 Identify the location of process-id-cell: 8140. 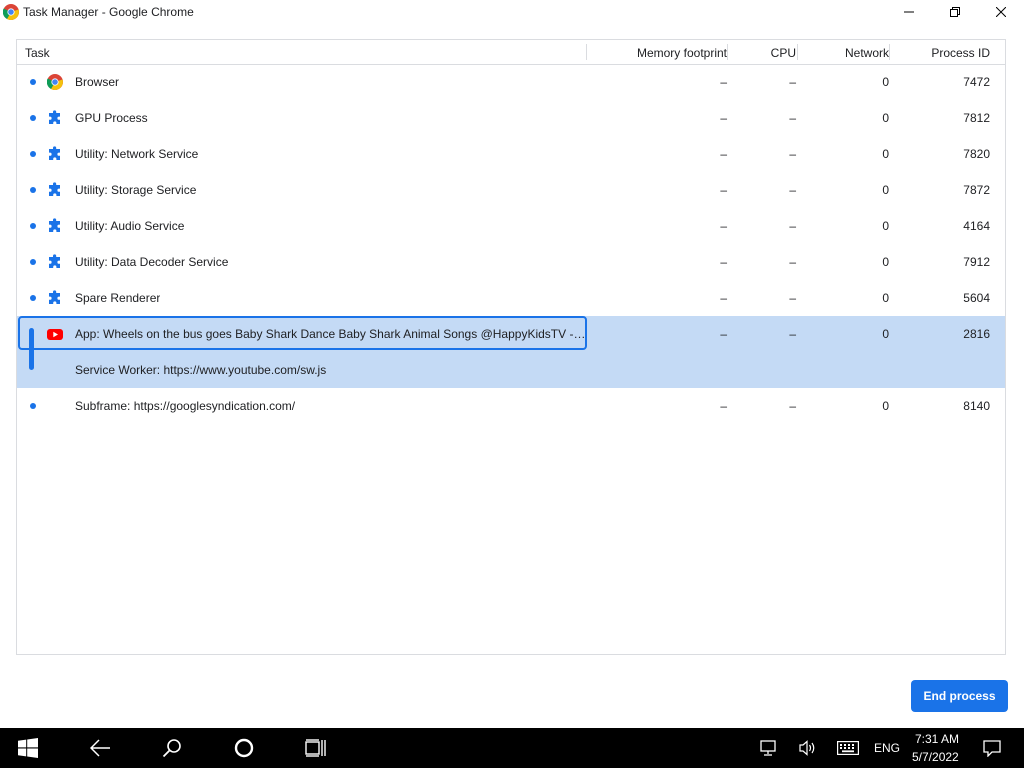
(976, 406).